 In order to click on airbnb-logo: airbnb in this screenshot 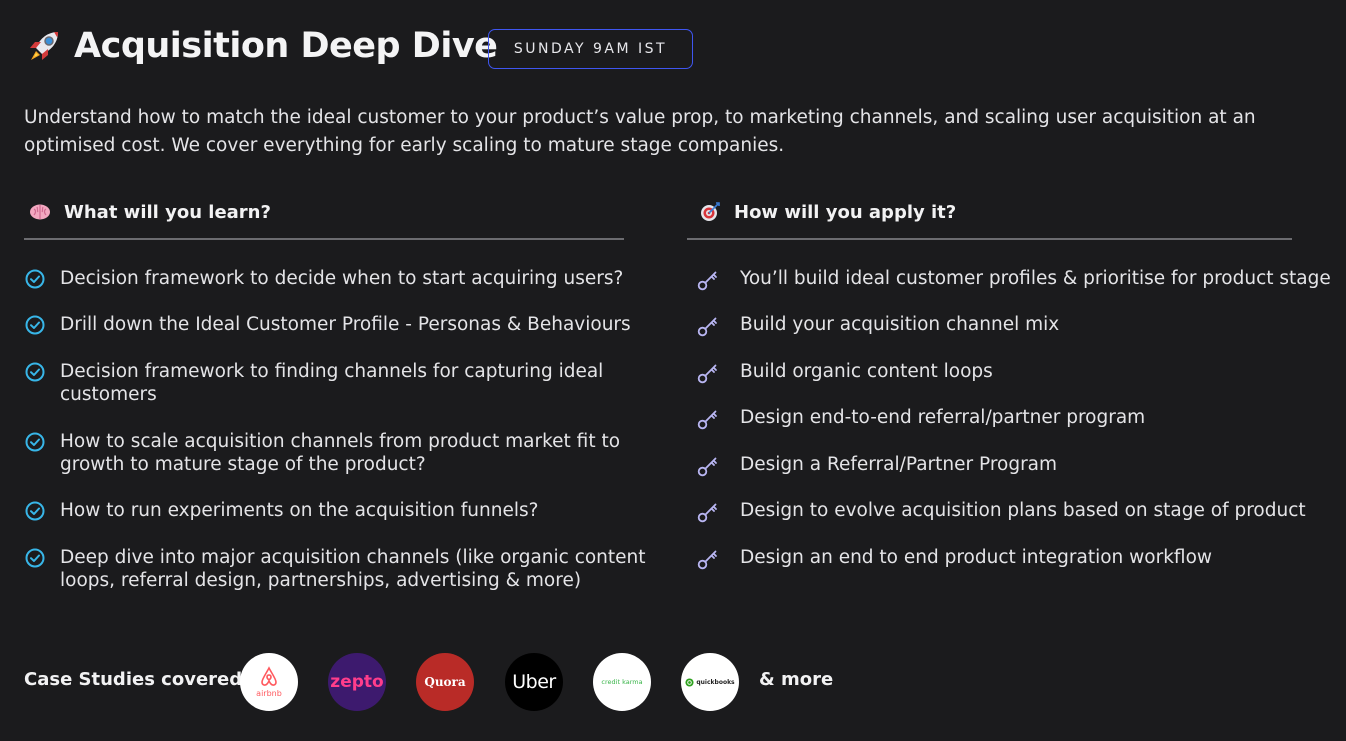, I will do `click(269, 682)`.